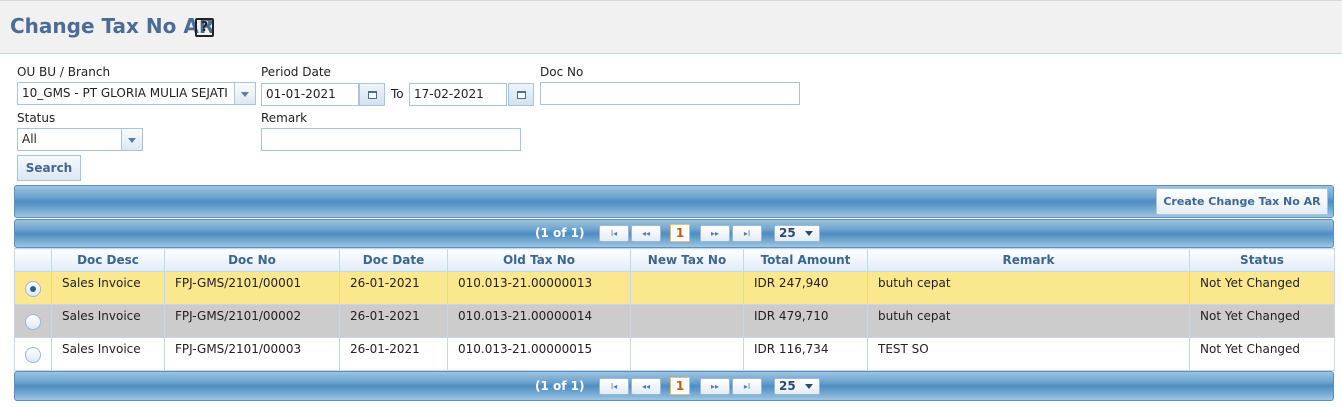 The image size is (1342, 407). Describe the element at coordinates (539, 354) in the screenshot. I see `cell-old-tax-no: 010.013-21.00000015` at that location.